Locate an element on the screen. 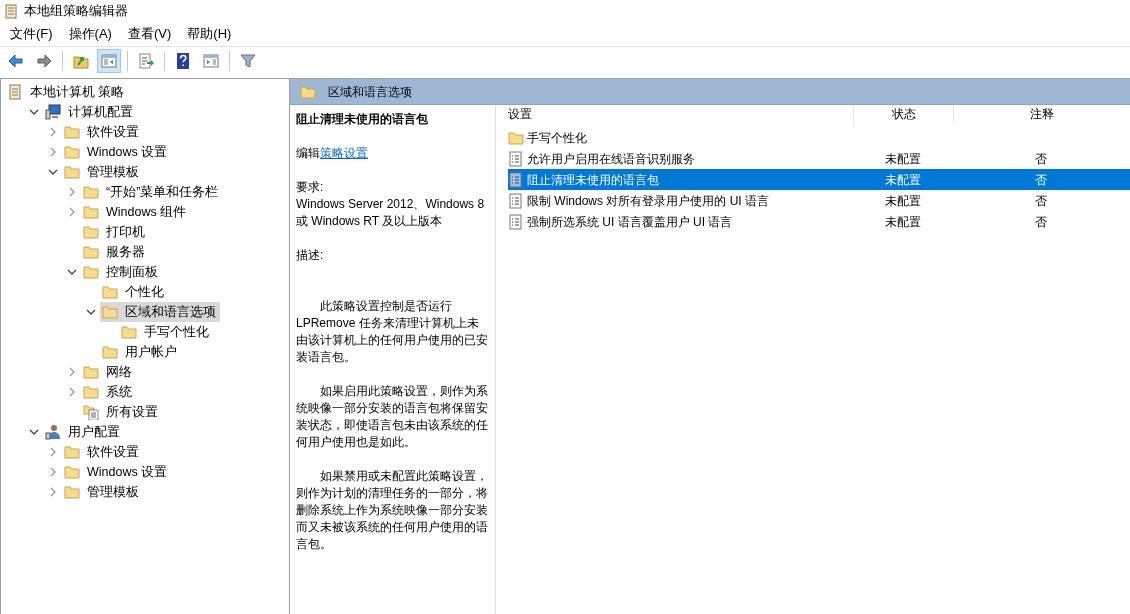  policy-settings-link: 策略设置 is located at coordinates (344, 153).